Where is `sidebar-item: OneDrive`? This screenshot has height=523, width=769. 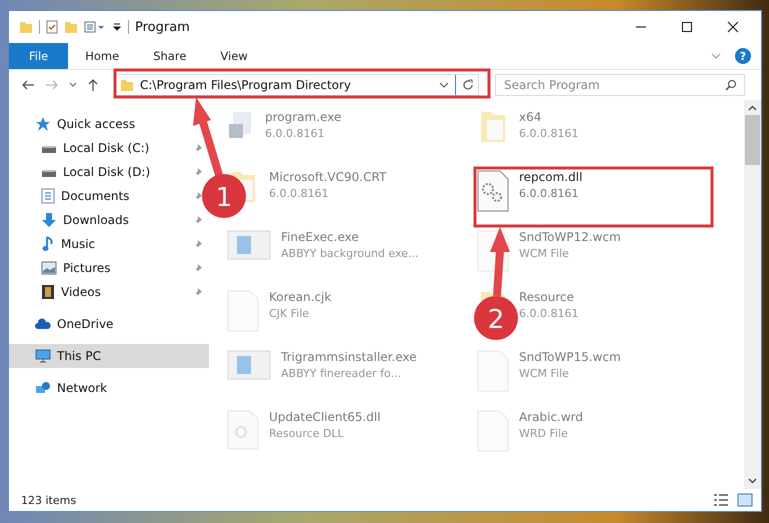 sidebar-item: OneDrive is located at coordinates (64, 324).